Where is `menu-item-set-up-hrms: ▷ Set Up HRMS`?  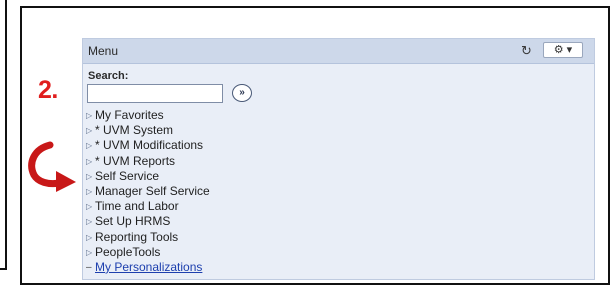
menu-item-set-up-hrms: ▷ Set Up HRMS is located at coordinates (148, 221).